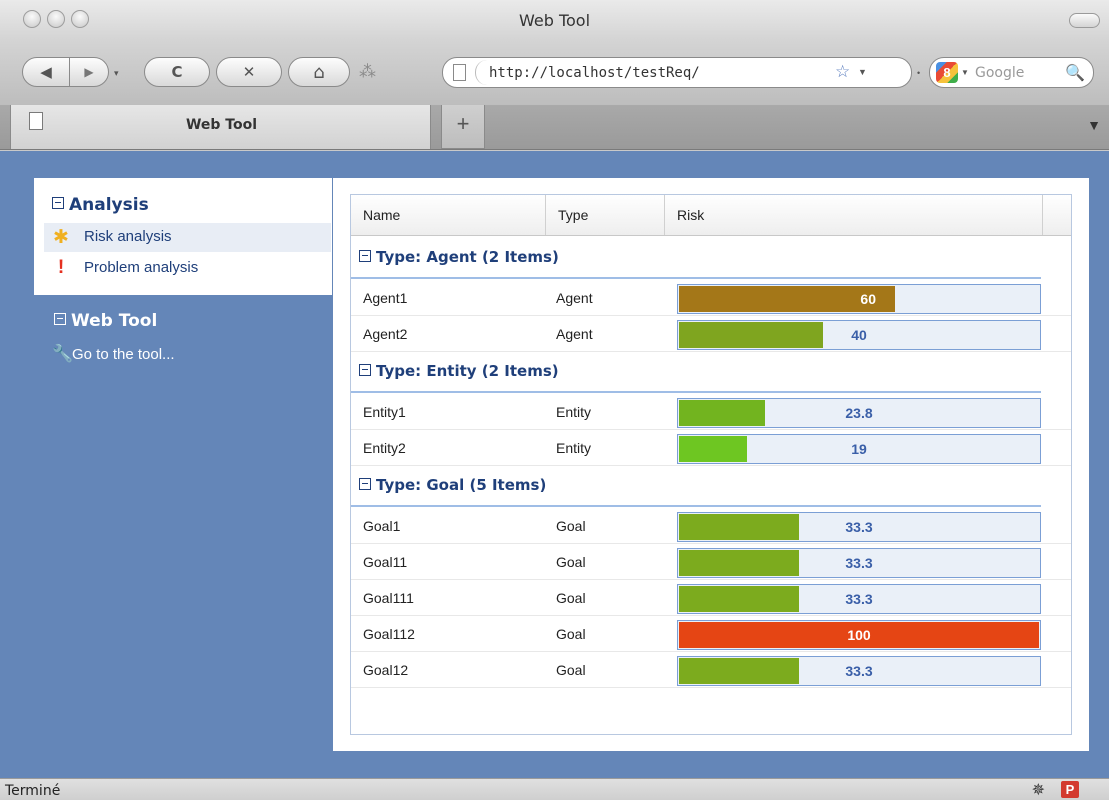 The image size is (1109, 800). I want to click on firebug-icon: ✵, so click(1038, 790).